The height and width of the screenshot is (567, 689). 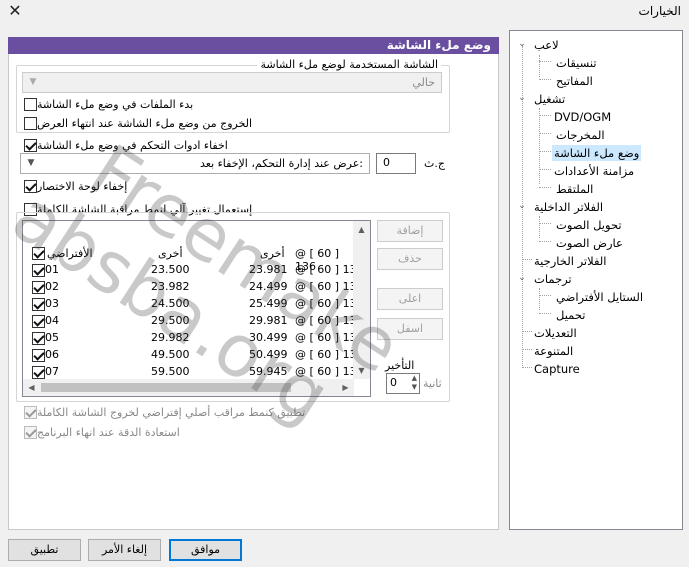 I want to click on tree-item-external-filters: الفلاتر الخارجية, so click(x=570, y=261).